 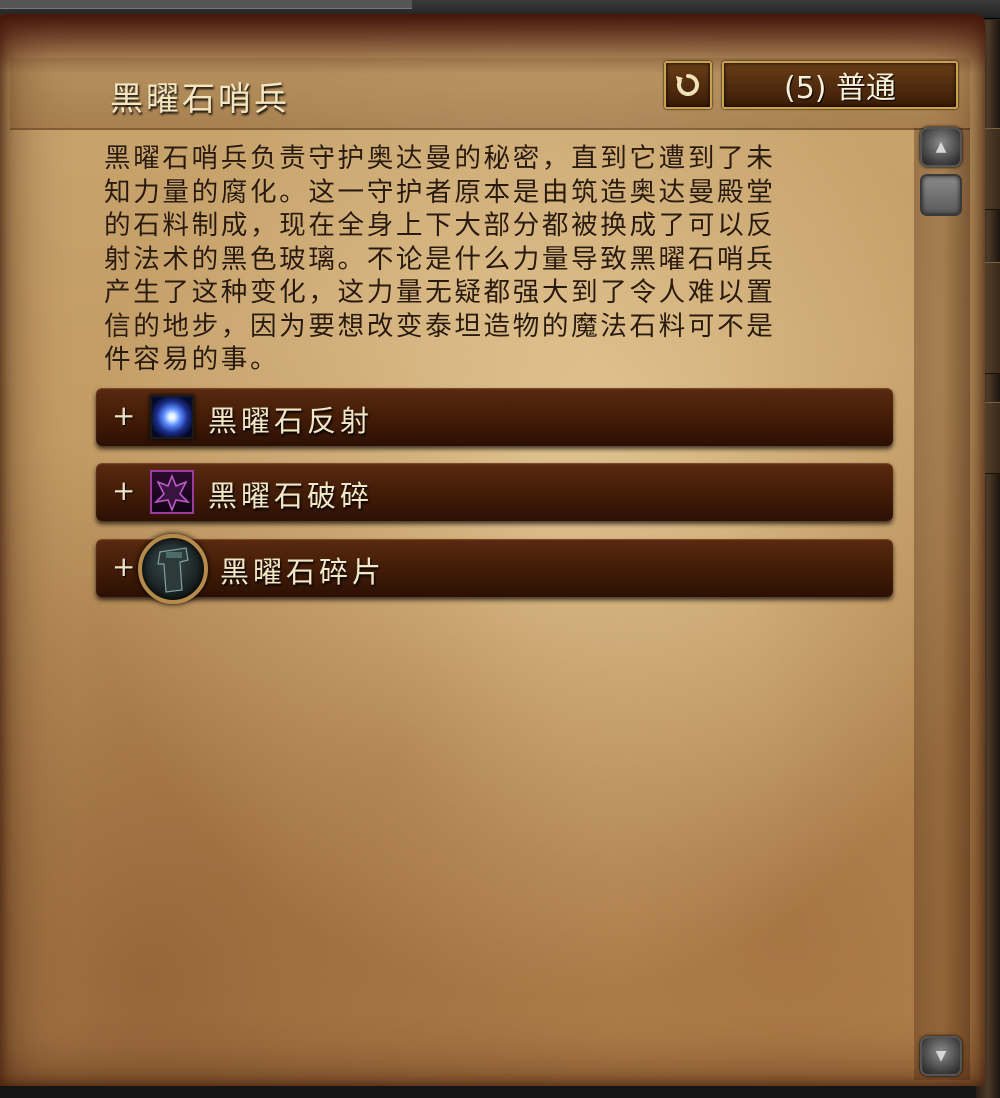 What do you see at coordinates (494, 417) in the screenshot?
I see `ability-row-obsidian-reflection: + 黑曜石反射` at bounding box center [494, 417].